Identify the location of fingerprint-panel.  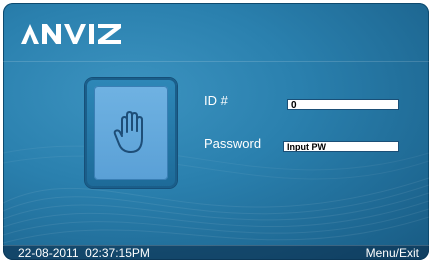
(131, 133).